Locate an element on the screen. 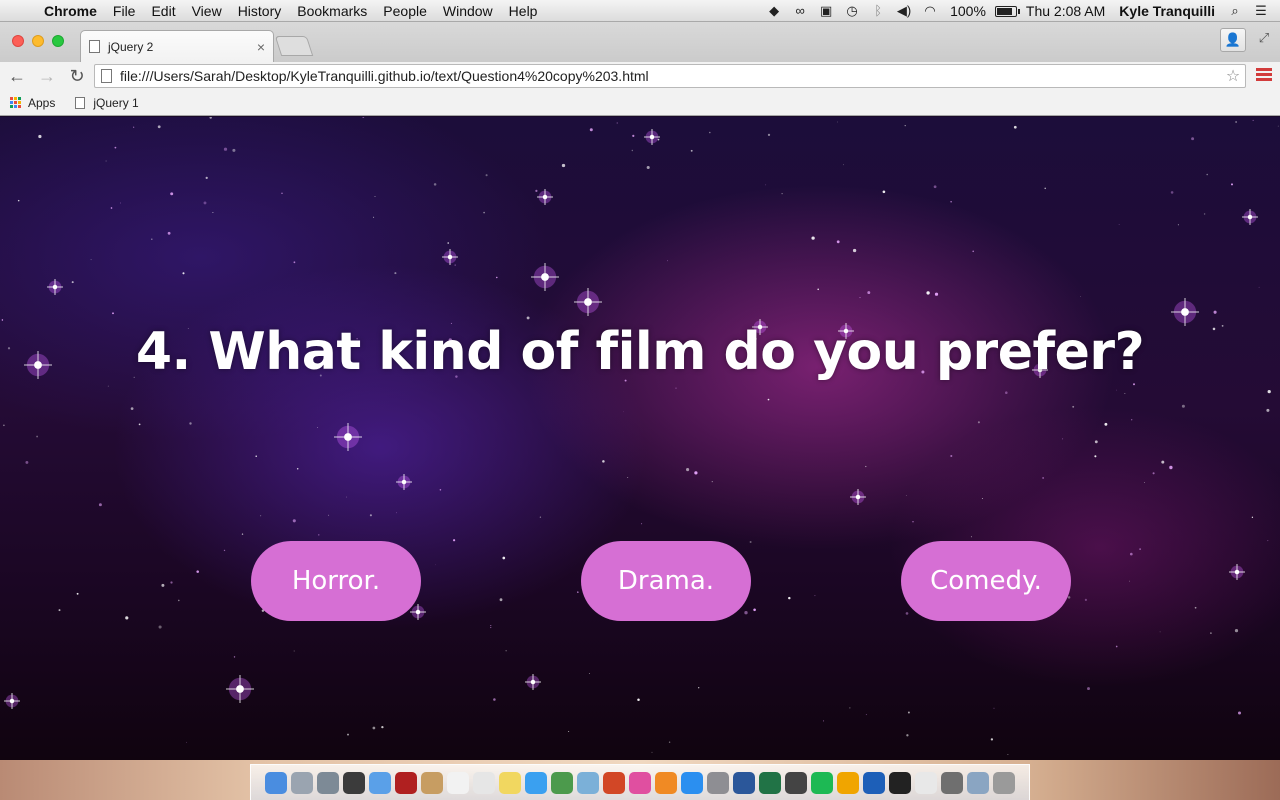  calendar-icon is located at coordinates (458, 782).